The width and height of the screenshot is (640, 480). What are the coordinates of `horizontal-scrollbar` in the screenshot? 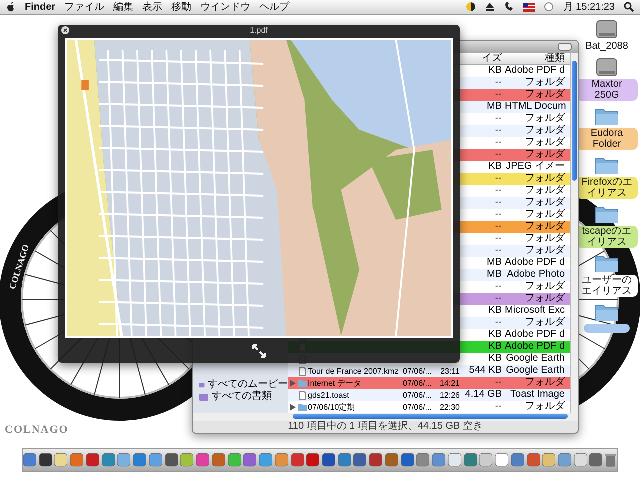 It's located at (385, 417).